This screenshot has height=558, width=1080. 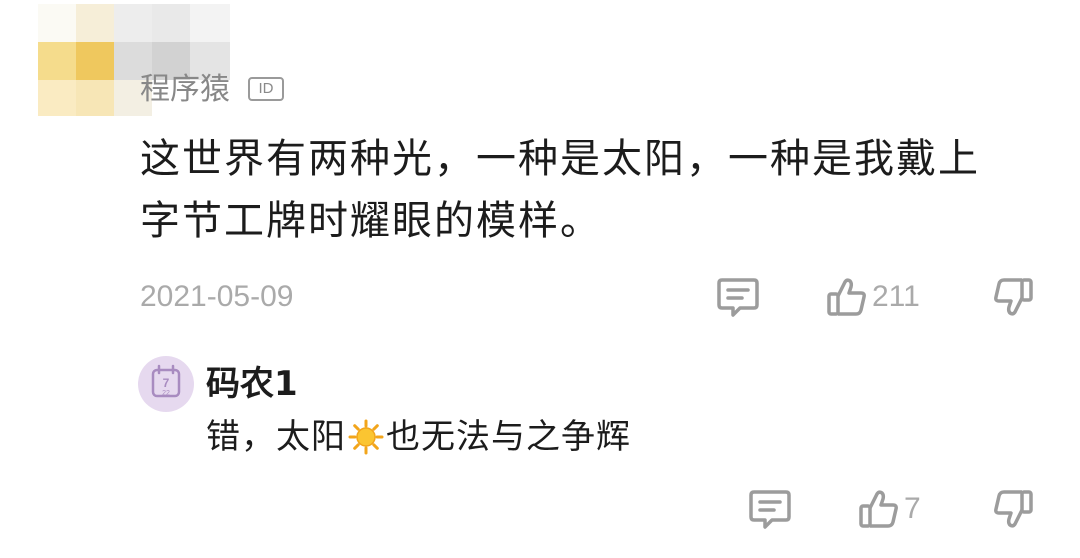 What do you see at coordinates (166, 393) in the screenshot?
I see `calendar-sub: 22` at bounding box center [166, 393].